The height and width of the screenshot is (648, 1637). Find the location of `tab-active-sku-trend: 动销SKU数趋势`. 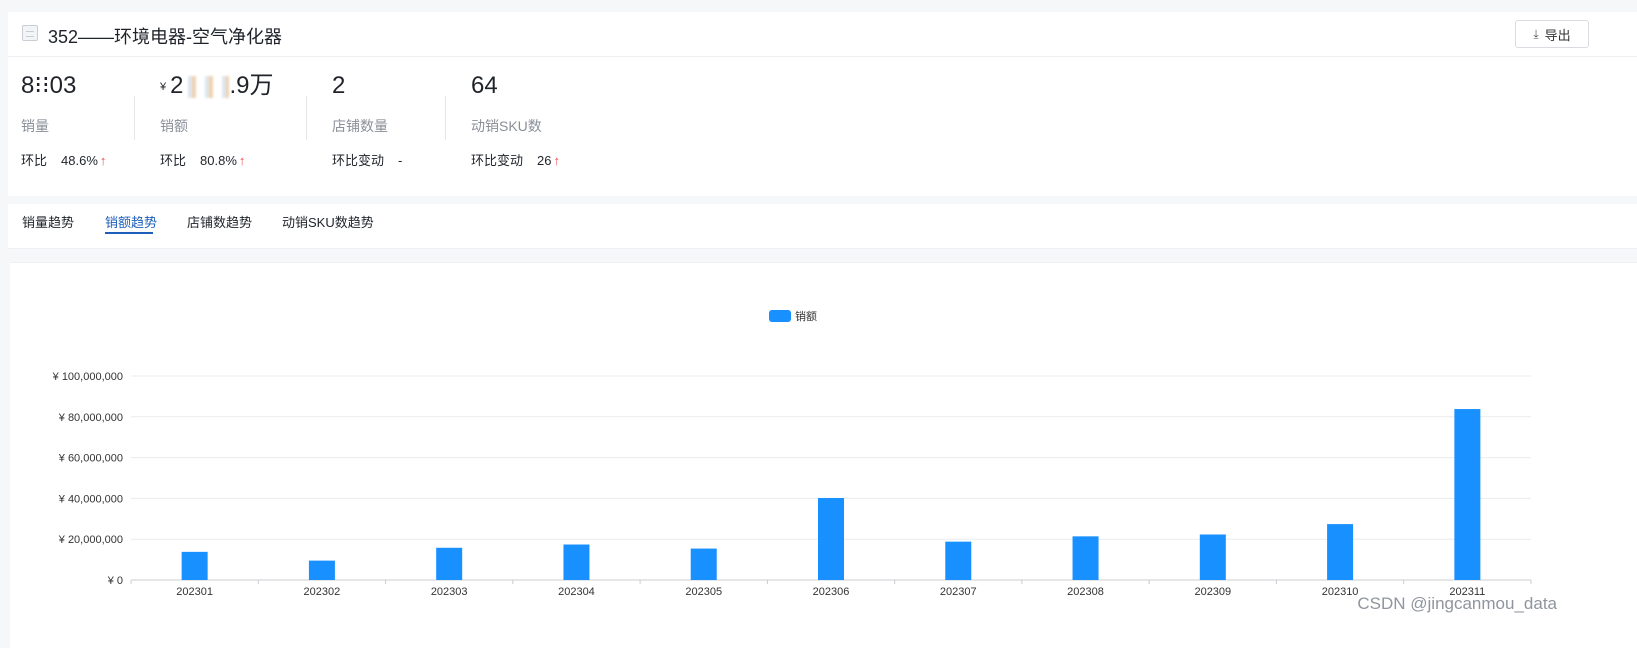

tab-active-sku-trend: 动销SKU数趋势 is located at coordinates (328, 221).